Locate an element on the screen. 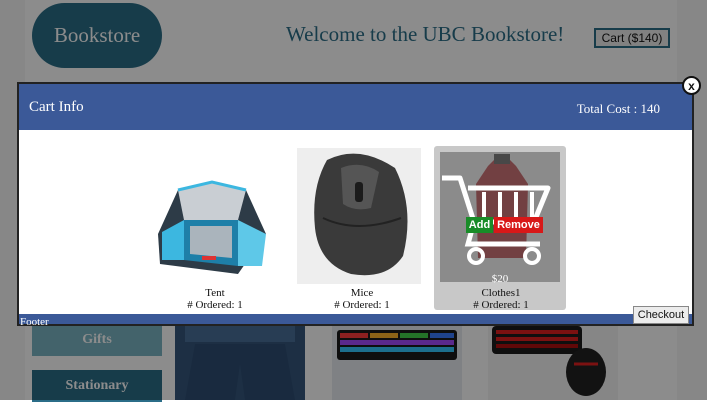 The image size is (707, 402). checkout-button-label: Checkout is located at coordinates (661, 315).